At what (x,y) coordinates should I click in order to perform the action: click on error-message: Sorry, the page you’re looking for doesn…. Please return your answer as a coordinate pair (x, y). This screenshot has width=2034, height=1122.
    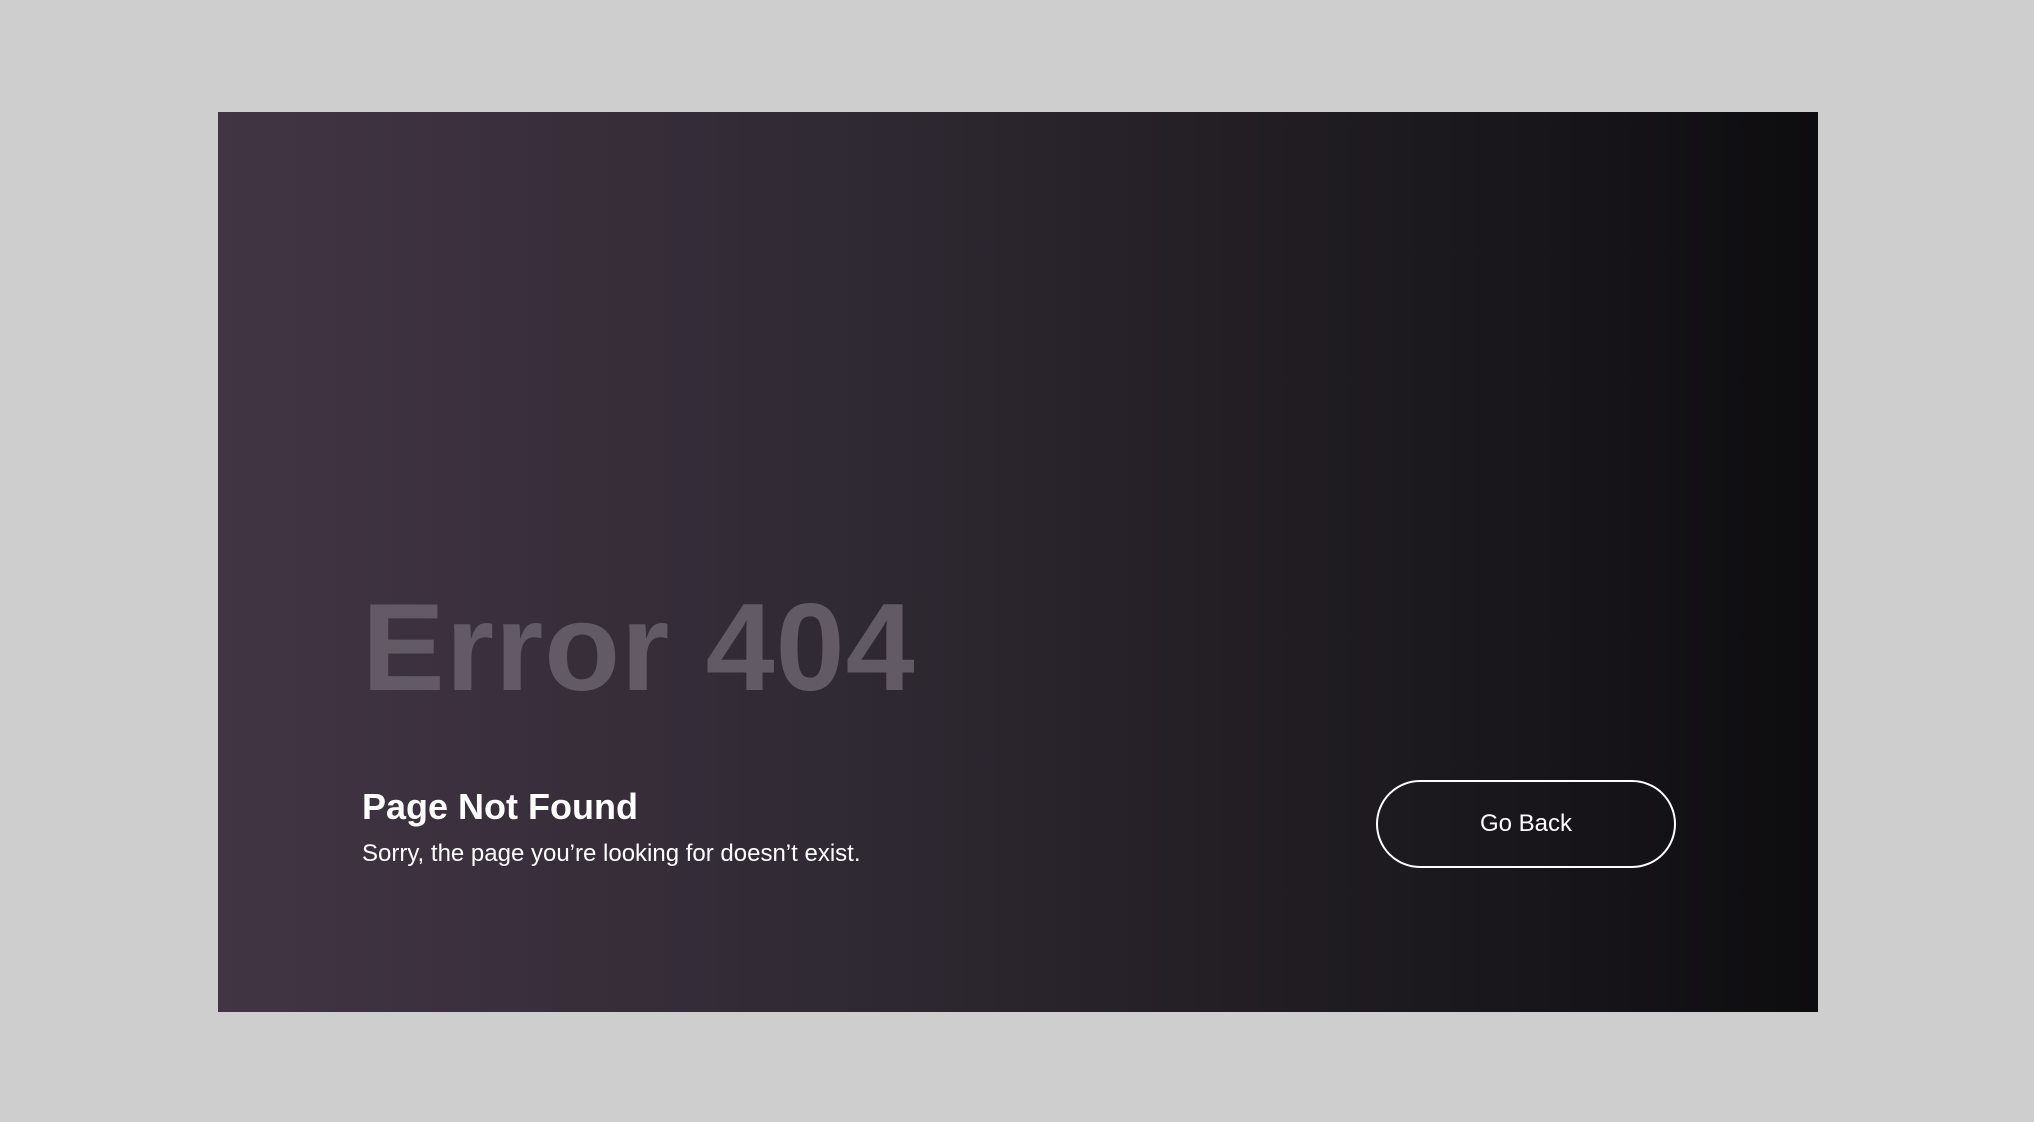
    Looking at the image, I should click on (611, 853).